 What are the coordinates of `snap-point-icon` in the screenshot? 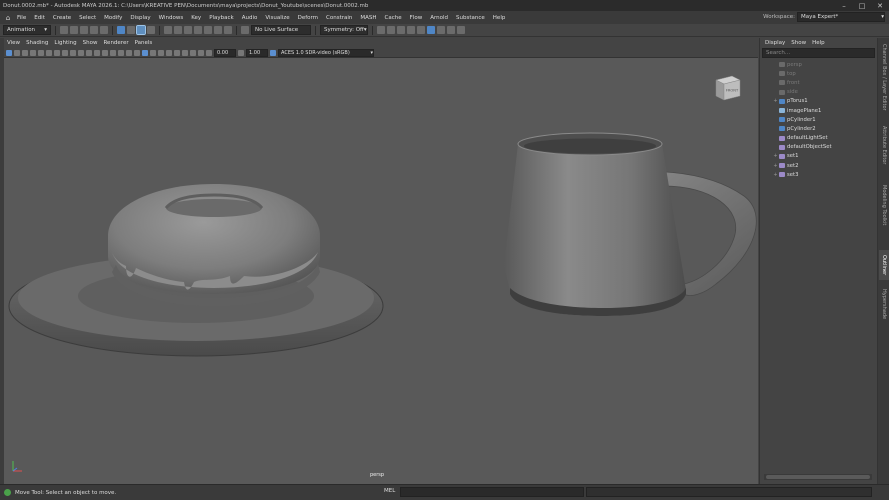 It's located at (188, 30).